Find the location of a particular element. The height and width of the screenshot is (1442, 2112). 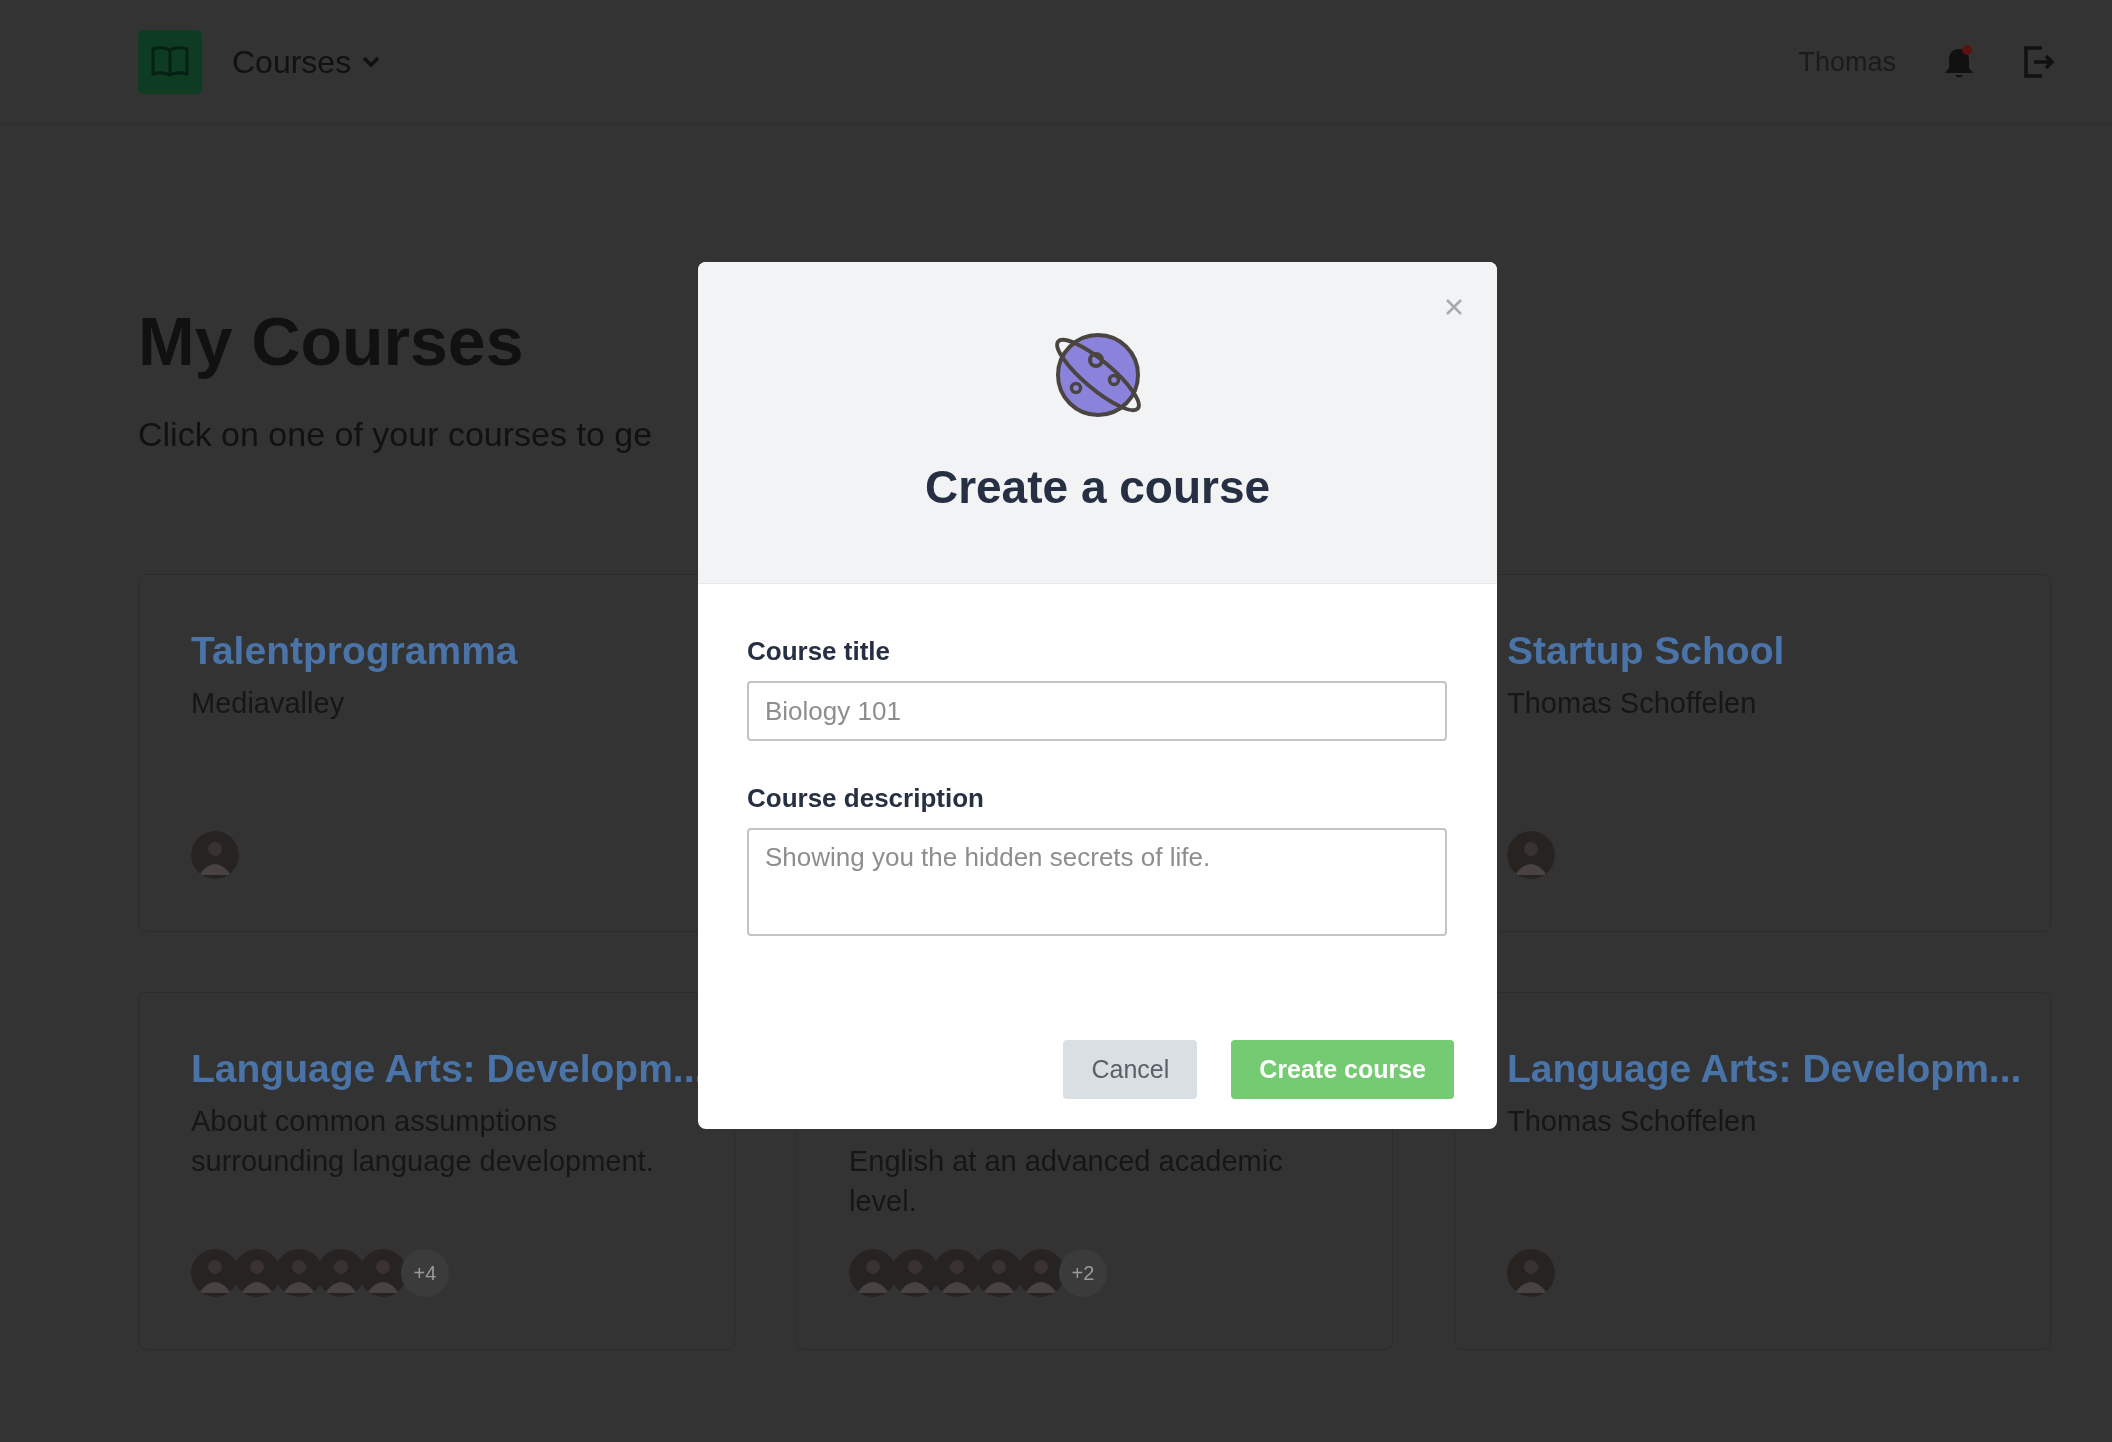

more-count: +4 is located at coordinates (425, 1273).